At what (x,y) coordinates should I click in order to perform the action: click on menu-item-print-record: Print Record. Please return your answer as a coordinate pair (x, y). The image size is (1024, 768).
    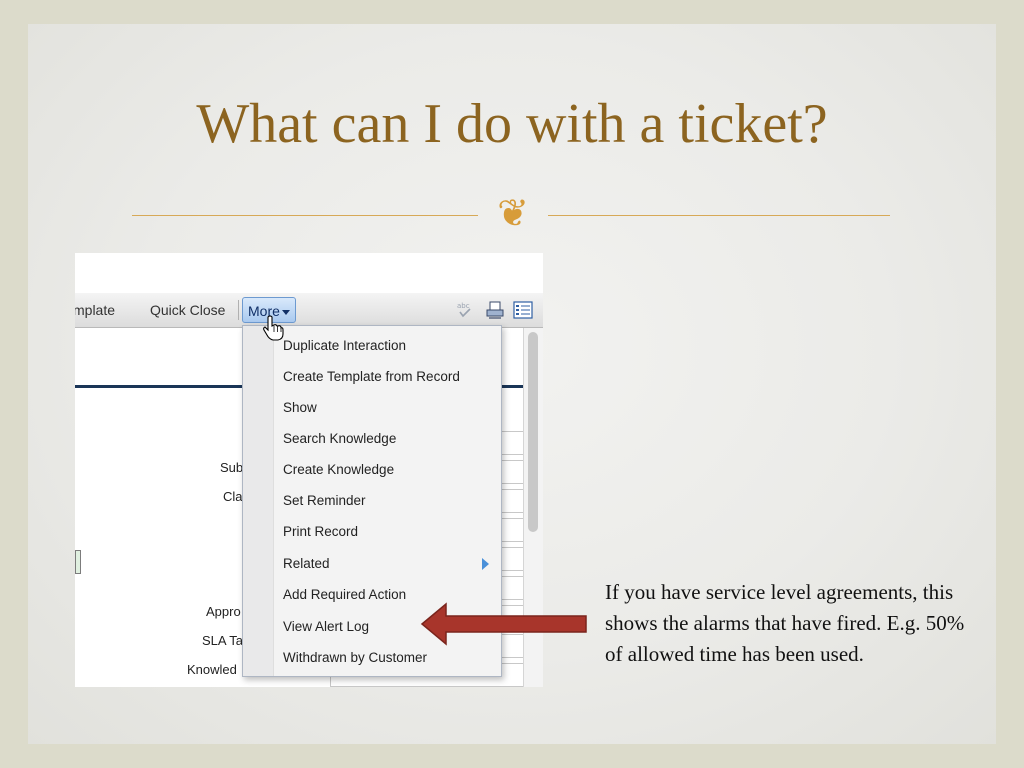
    Looking at the image, I should click on (320, 531).